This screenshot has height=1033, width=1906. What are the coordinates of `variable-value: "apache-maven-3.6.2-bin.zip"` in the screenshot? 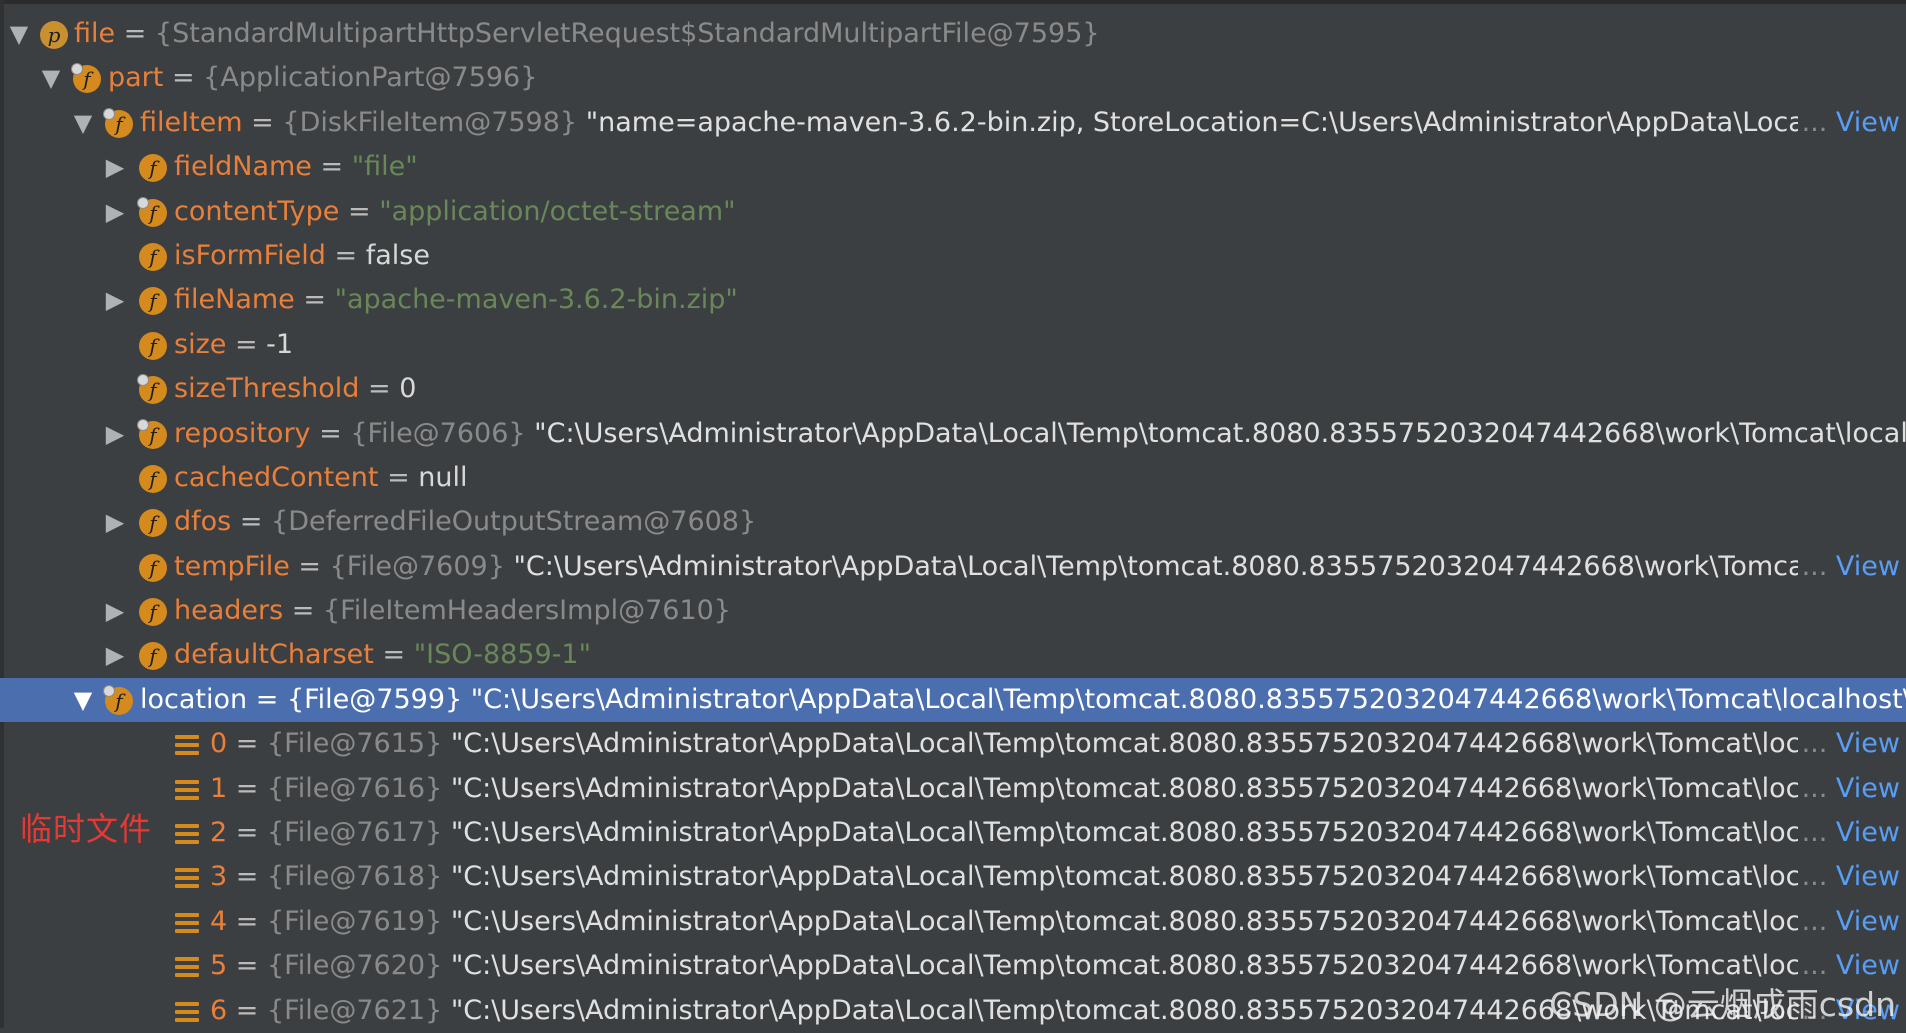 It's located at (536, 300).